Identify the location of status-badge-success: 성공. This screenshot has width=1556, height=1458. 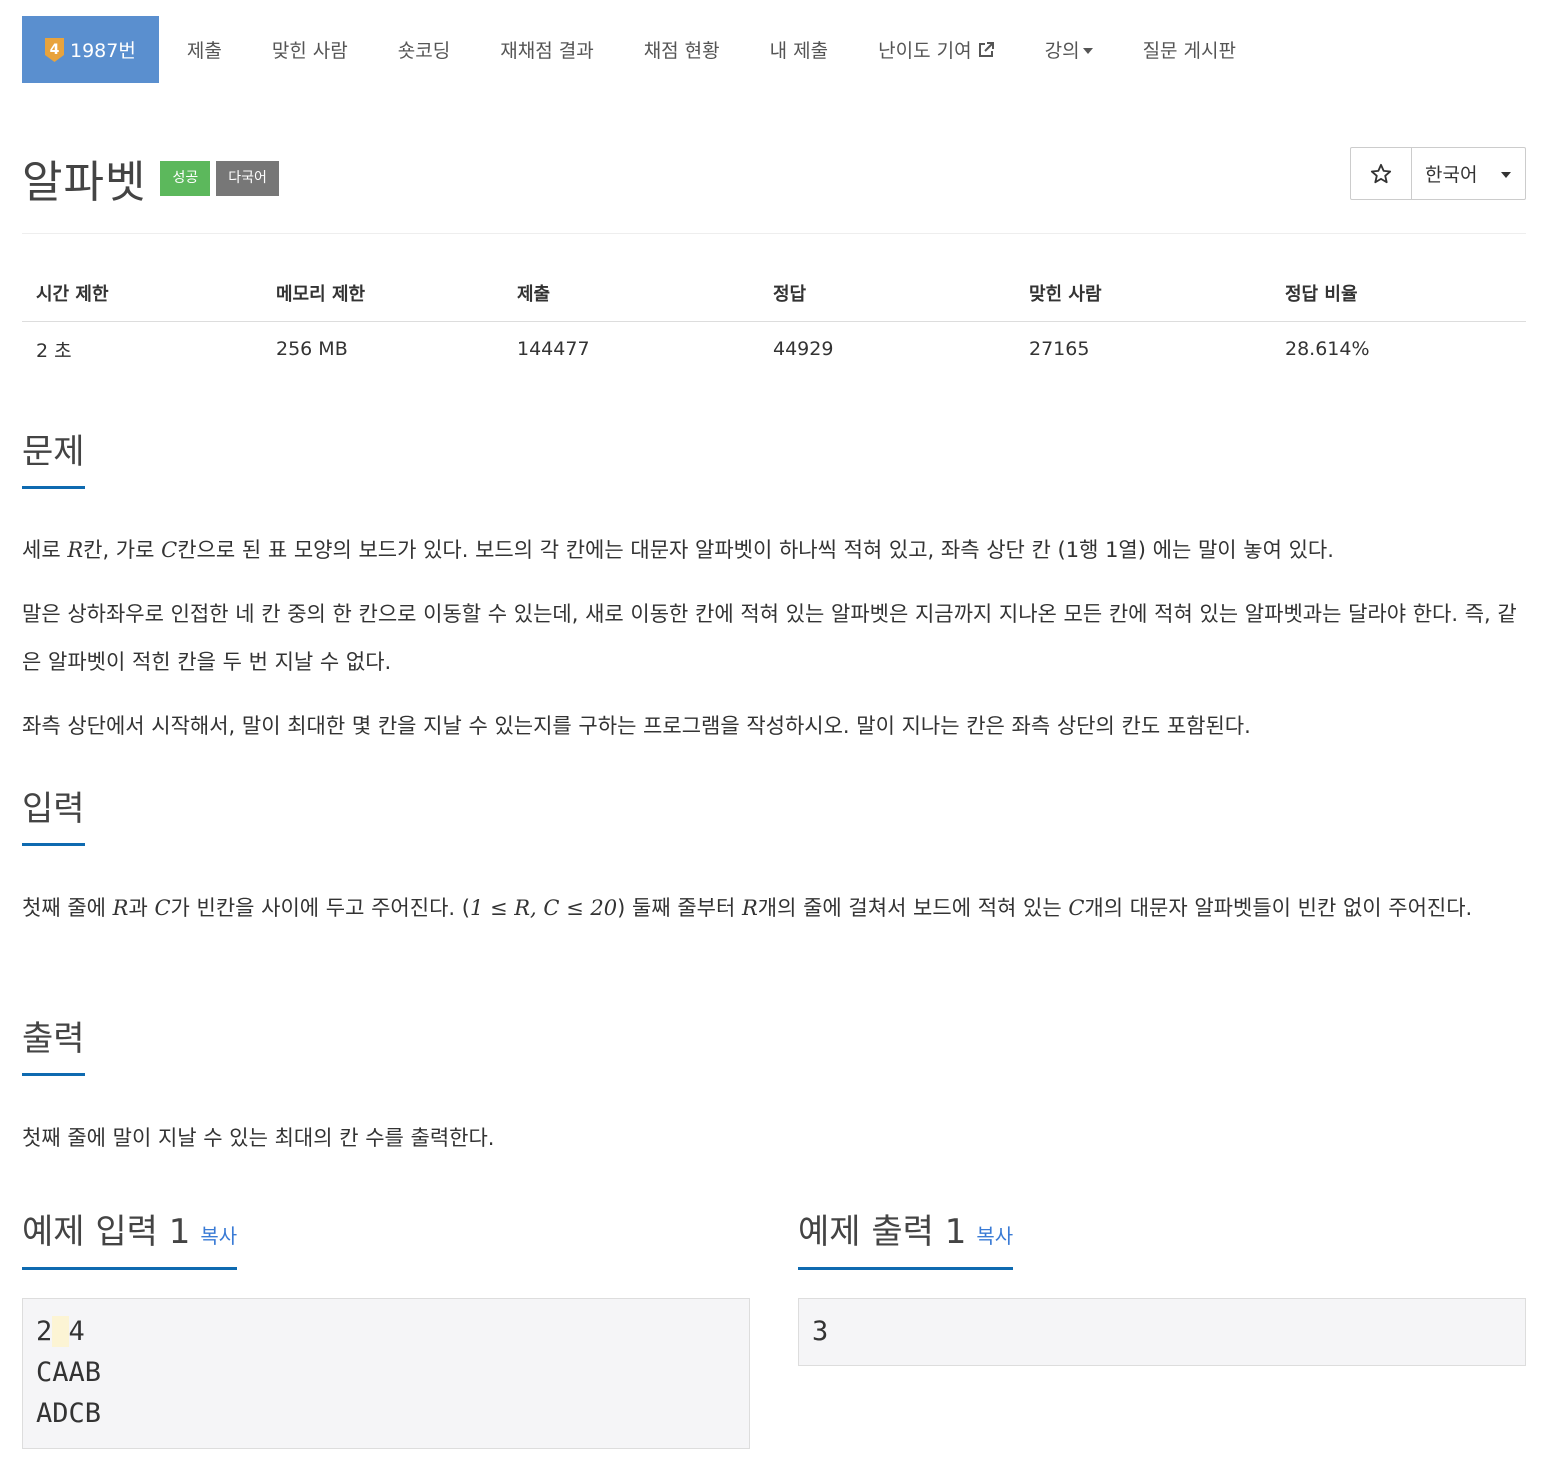
(185, 178).